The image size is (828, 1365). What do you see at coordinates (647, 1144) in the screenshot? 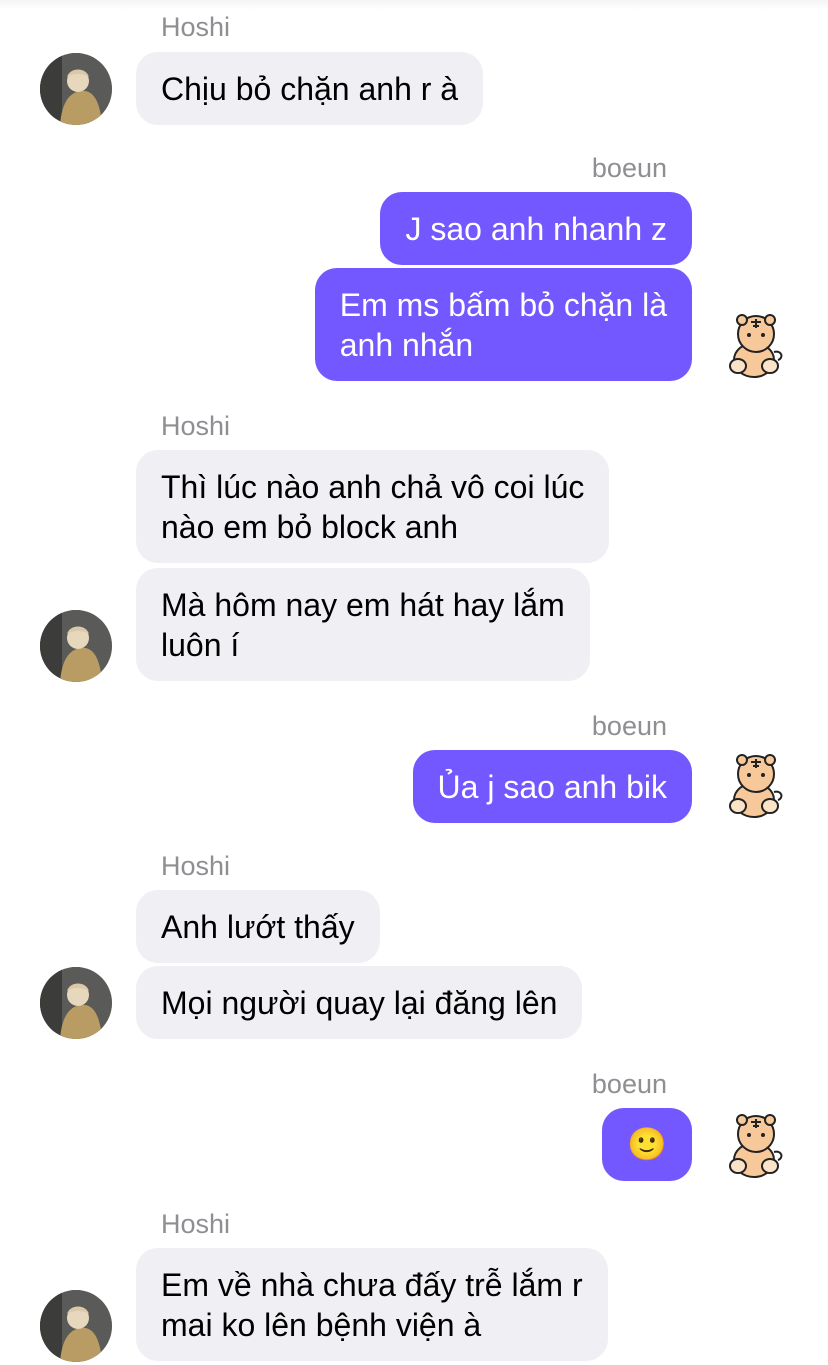
I see `message-bubble-outgoing-emoji: 🙂` at bounding box center [647, 1144].